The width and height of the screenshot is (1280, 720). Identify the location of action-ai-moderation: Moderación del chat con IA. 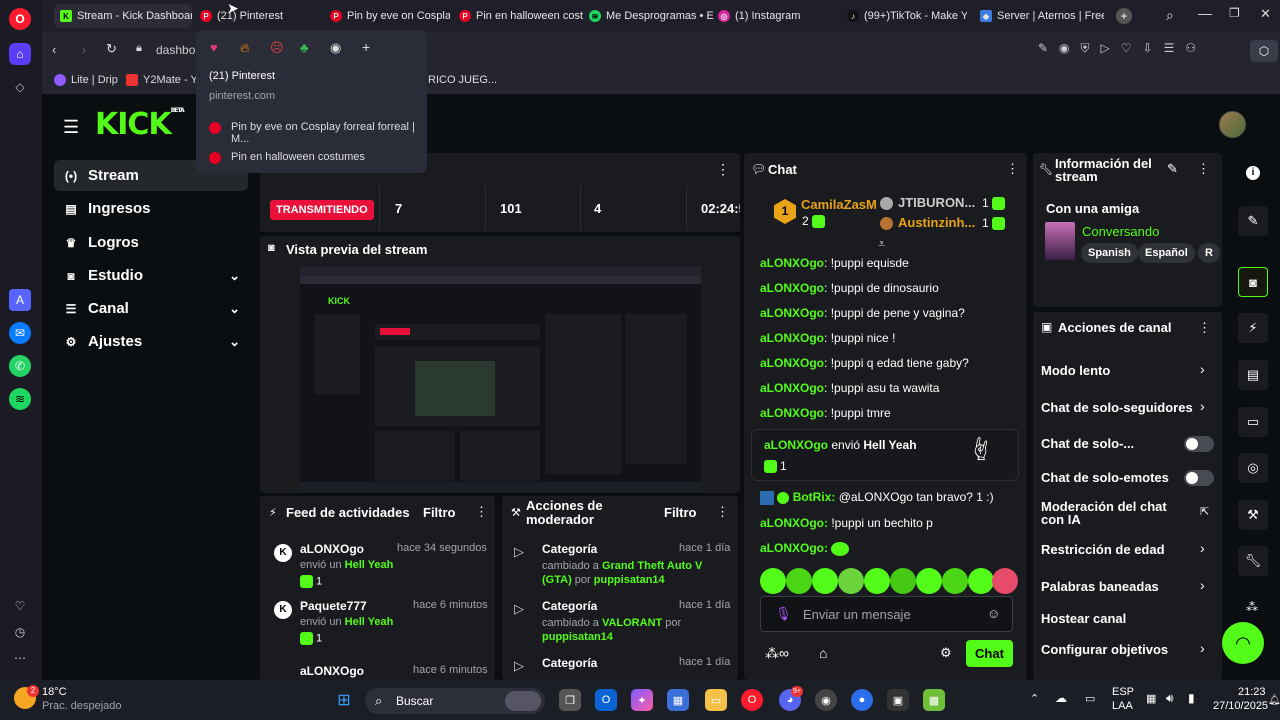
(1116, 513).